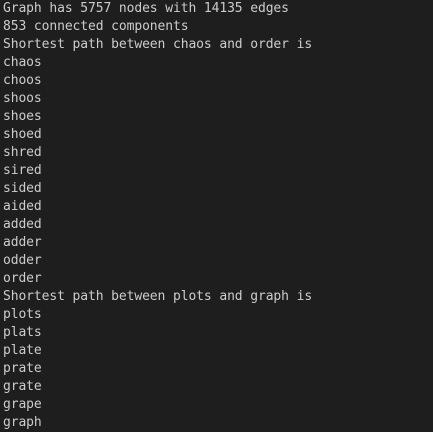 The height and width of the screenshot is (432, 433). Describe the element at coordinates (22, 188) in the screenshot. I see `output-line-path-1-step-8: sided` at that location.